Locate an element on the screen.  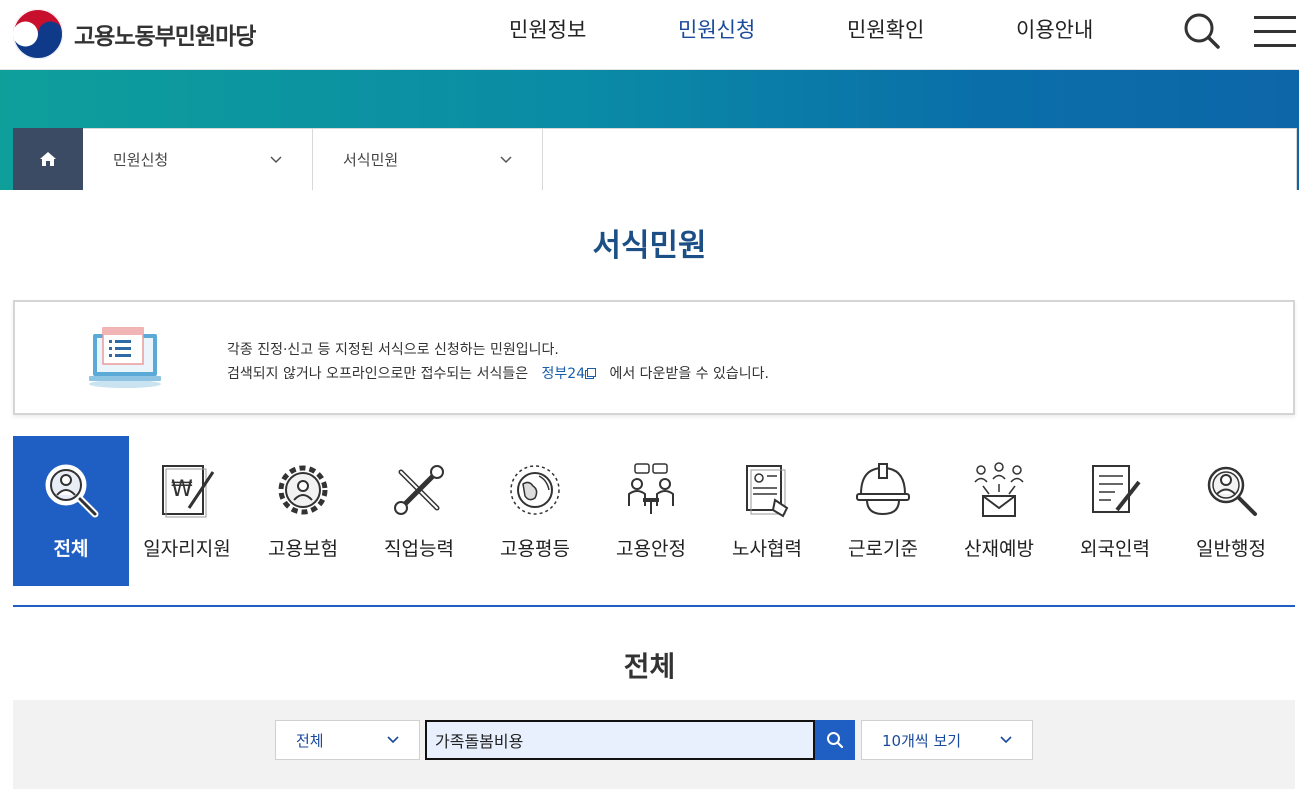
category-tab-vocational-ability: 직업능력 is located at coordinates (419, 511).